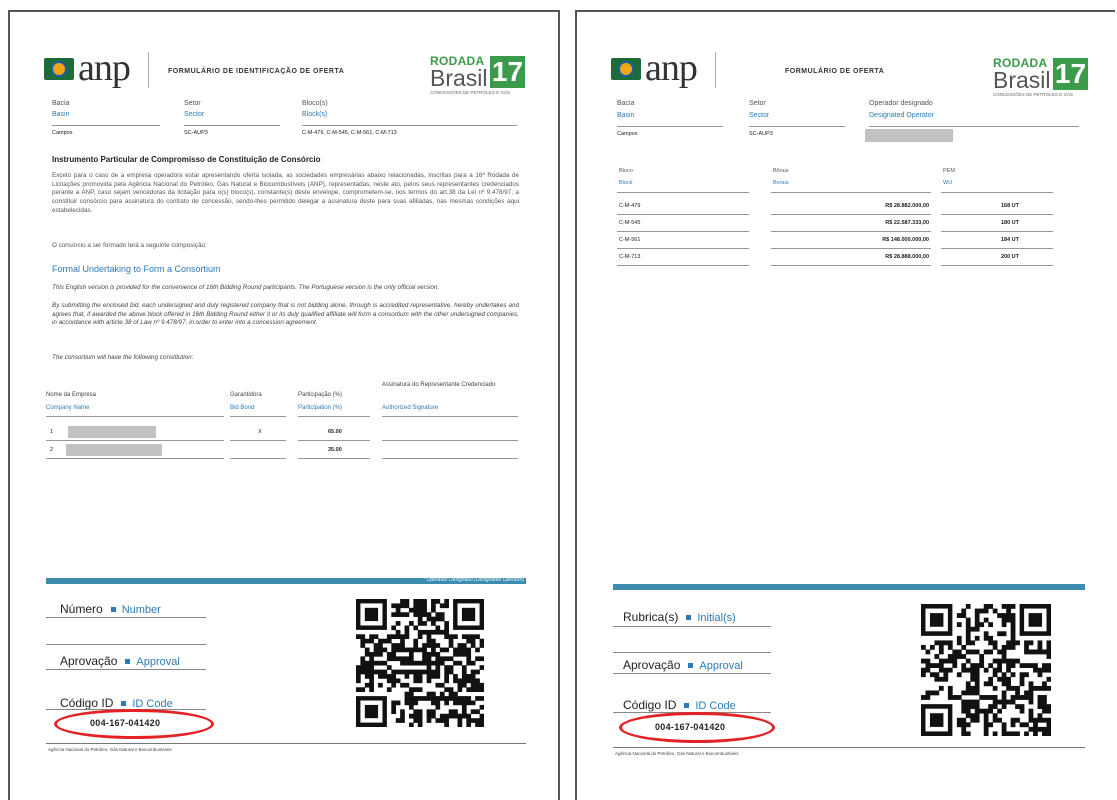  What do you see at coordinates (1022, 80) in the screenshot?
I see `brasil-label: Brasil` at bounding box center [1022, 80].